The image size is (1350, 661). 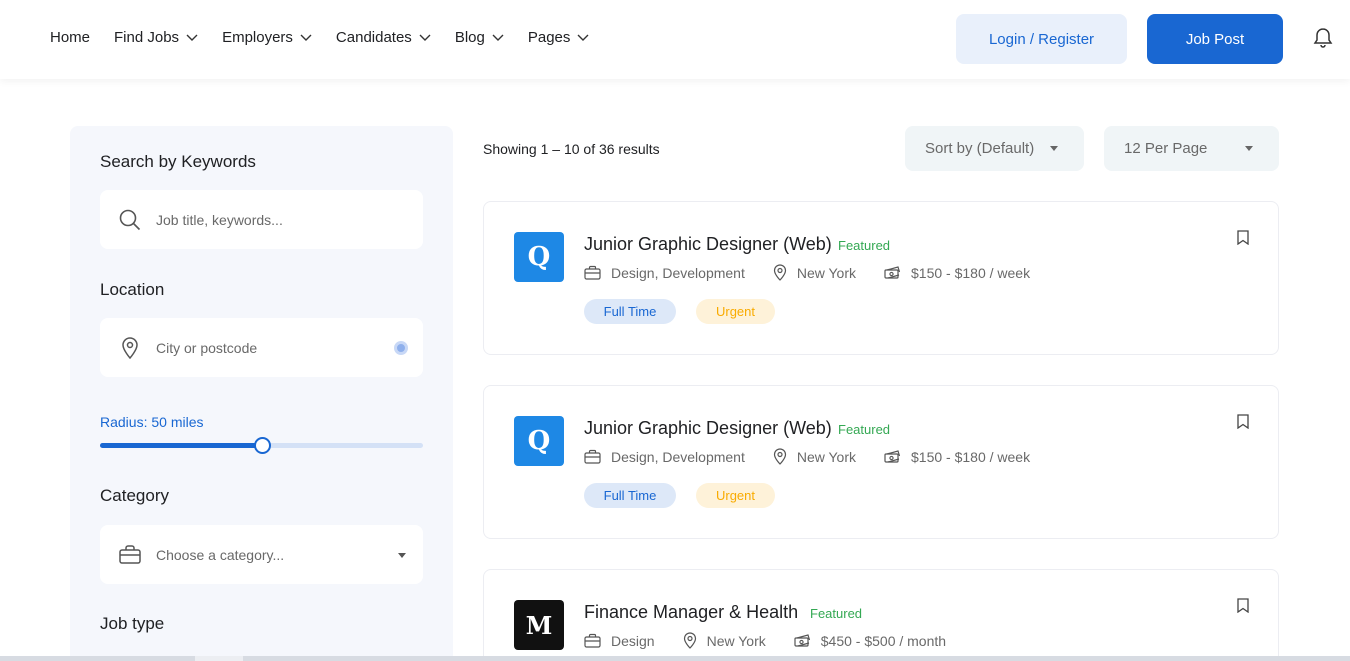 What do you see at coordinates (257, 37) in the screenshot?
I see `nav-employers-label: Employers` at bounding box center [257, 37].